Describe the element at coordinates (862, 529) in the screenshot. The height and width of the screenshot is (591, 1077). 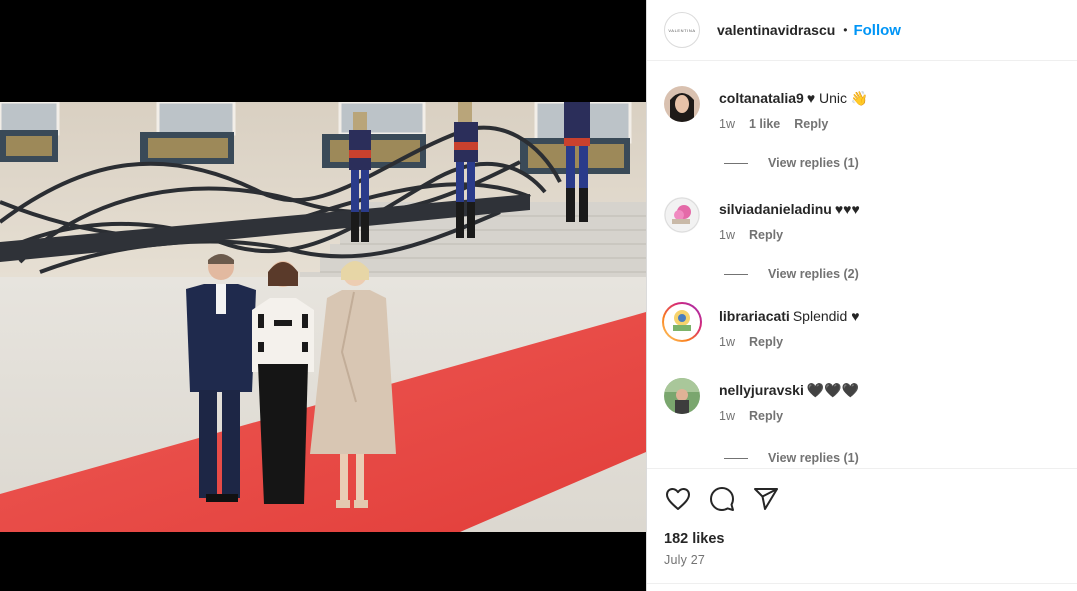
I see `post-actions: 182 likes July 27` at that location.